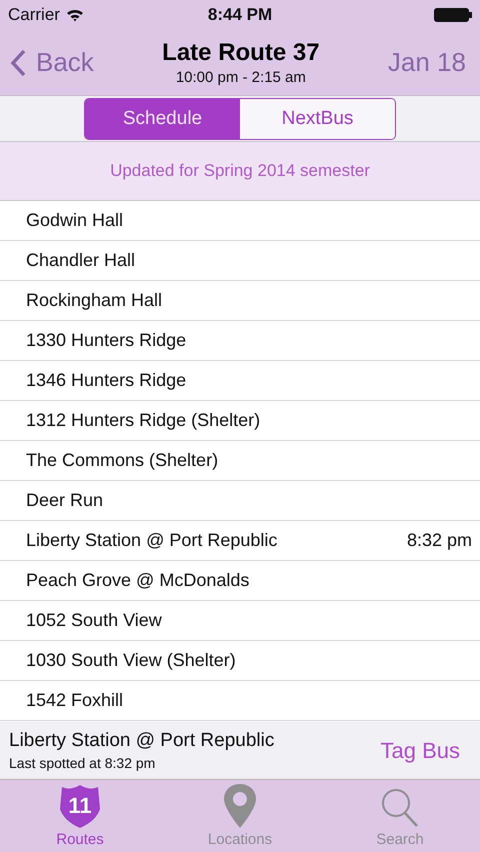  Describe the element at coordinates (18, 62) in the screenshot. I see `chevron-left-icon` at that location.